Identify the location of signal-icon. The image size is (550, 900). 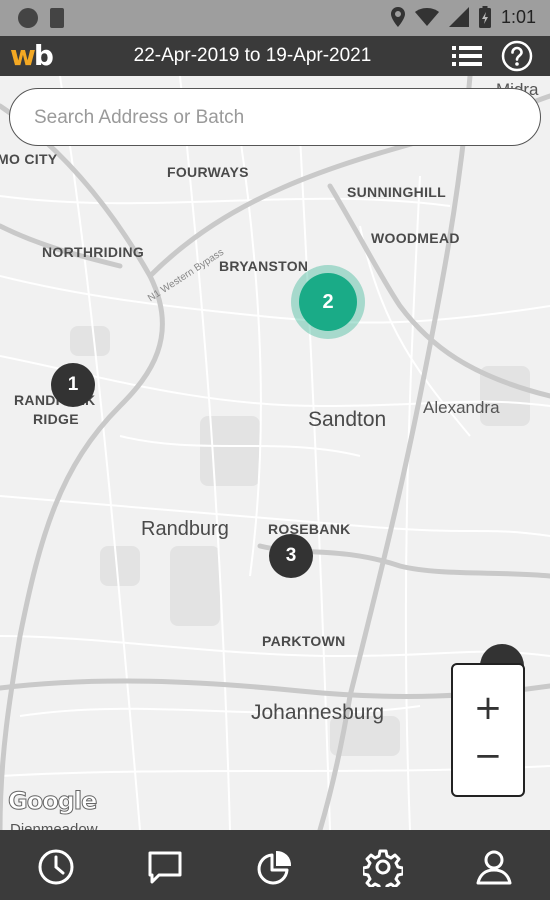
(458, 17).